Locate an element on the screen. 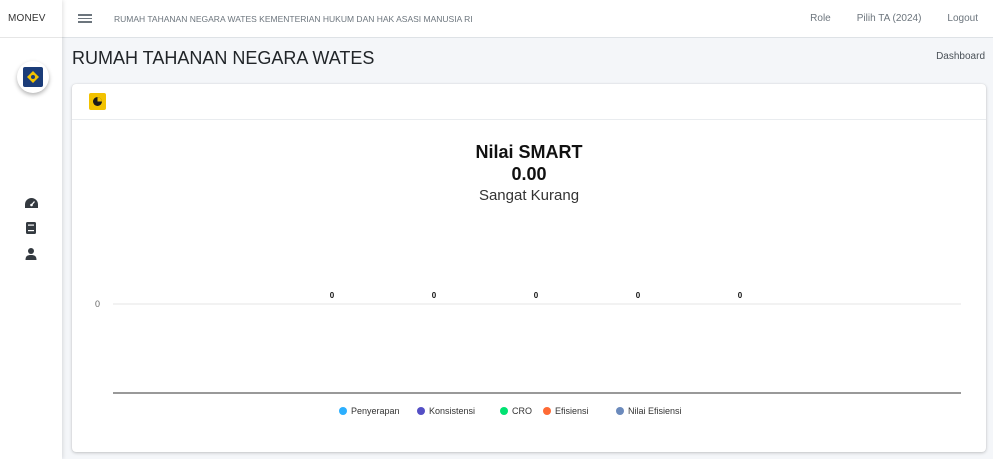 Image resolution: width=993 pixels, height=459 pixels. legend-item-efisiensi: Efisiensi is located at coordinates (566, 411).